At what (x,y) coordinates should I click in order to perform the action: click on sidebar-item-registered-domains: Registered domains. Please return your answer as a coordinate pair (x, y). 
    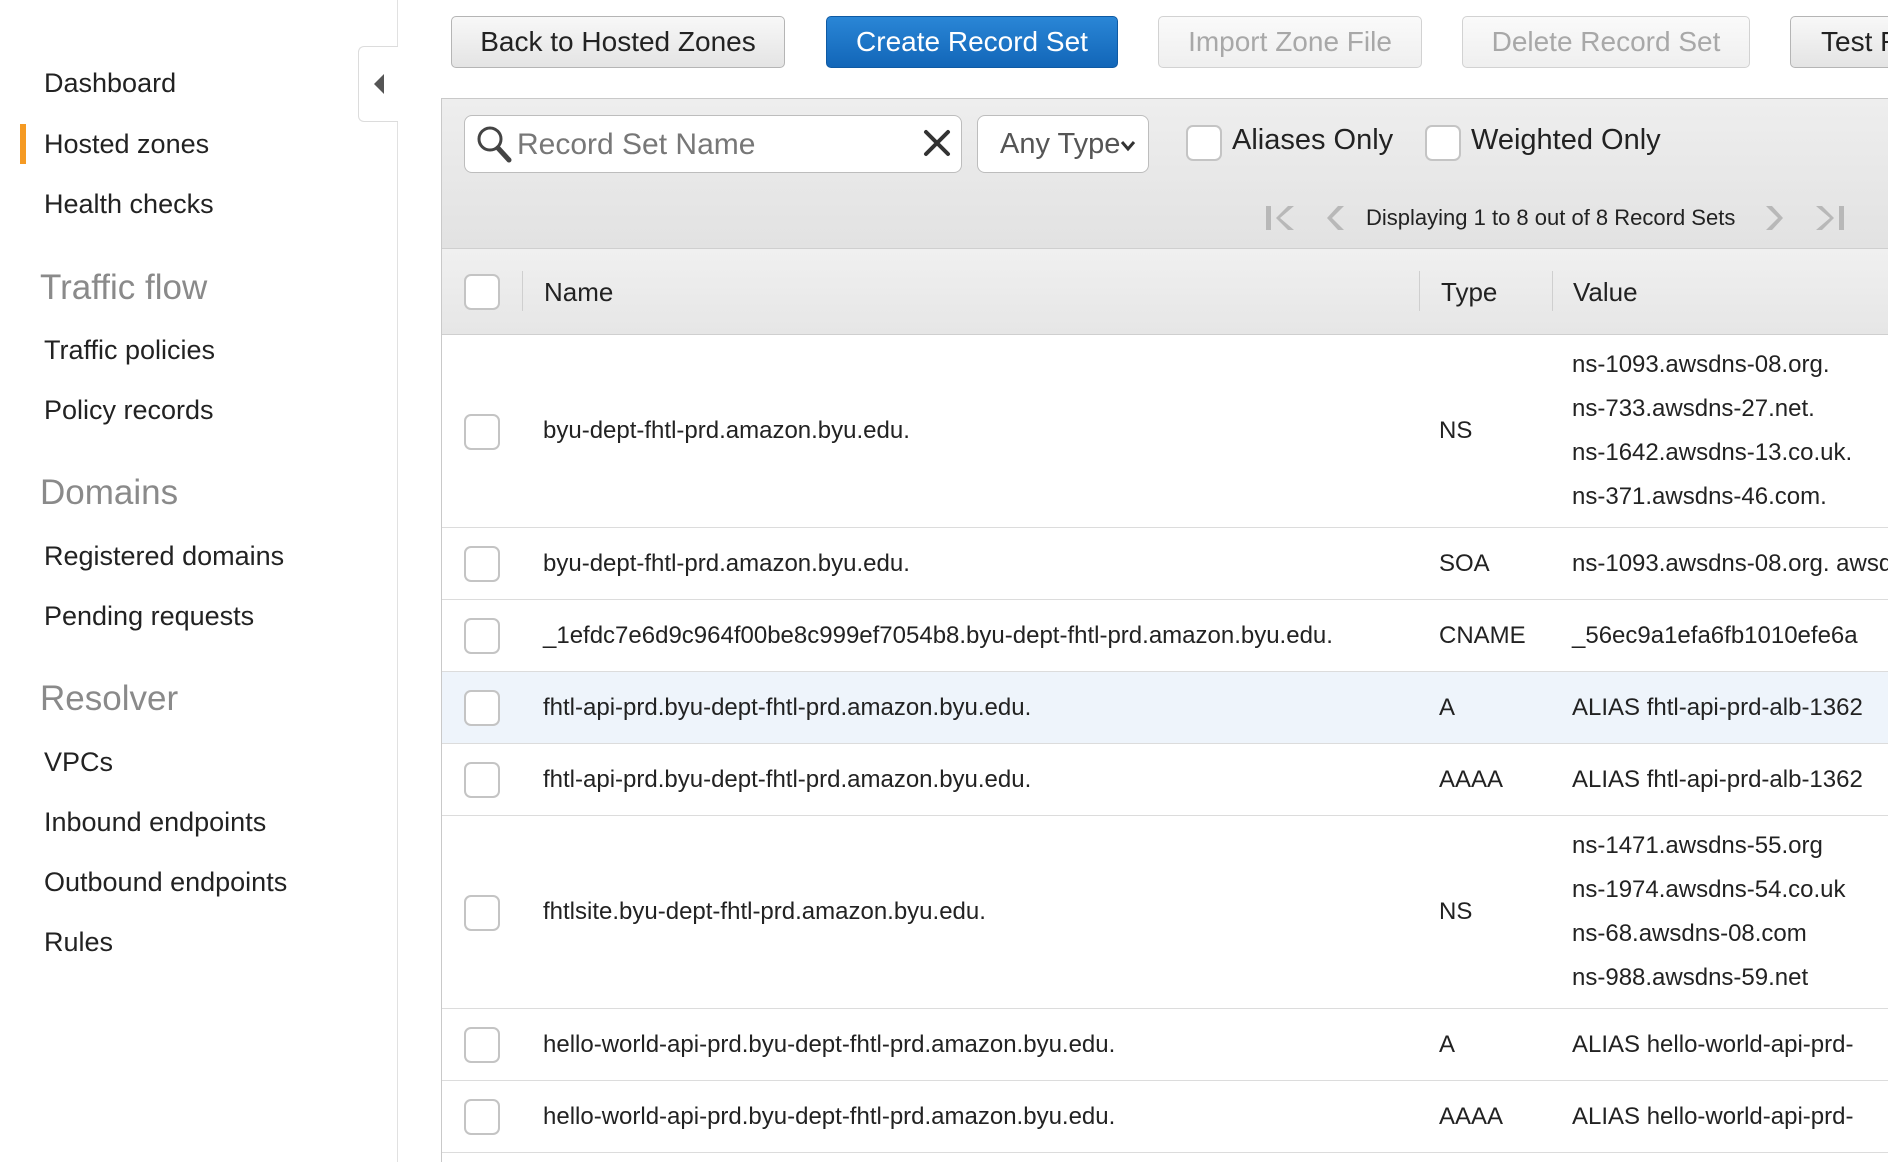
    Looking at the image, I should click on (164, 556).